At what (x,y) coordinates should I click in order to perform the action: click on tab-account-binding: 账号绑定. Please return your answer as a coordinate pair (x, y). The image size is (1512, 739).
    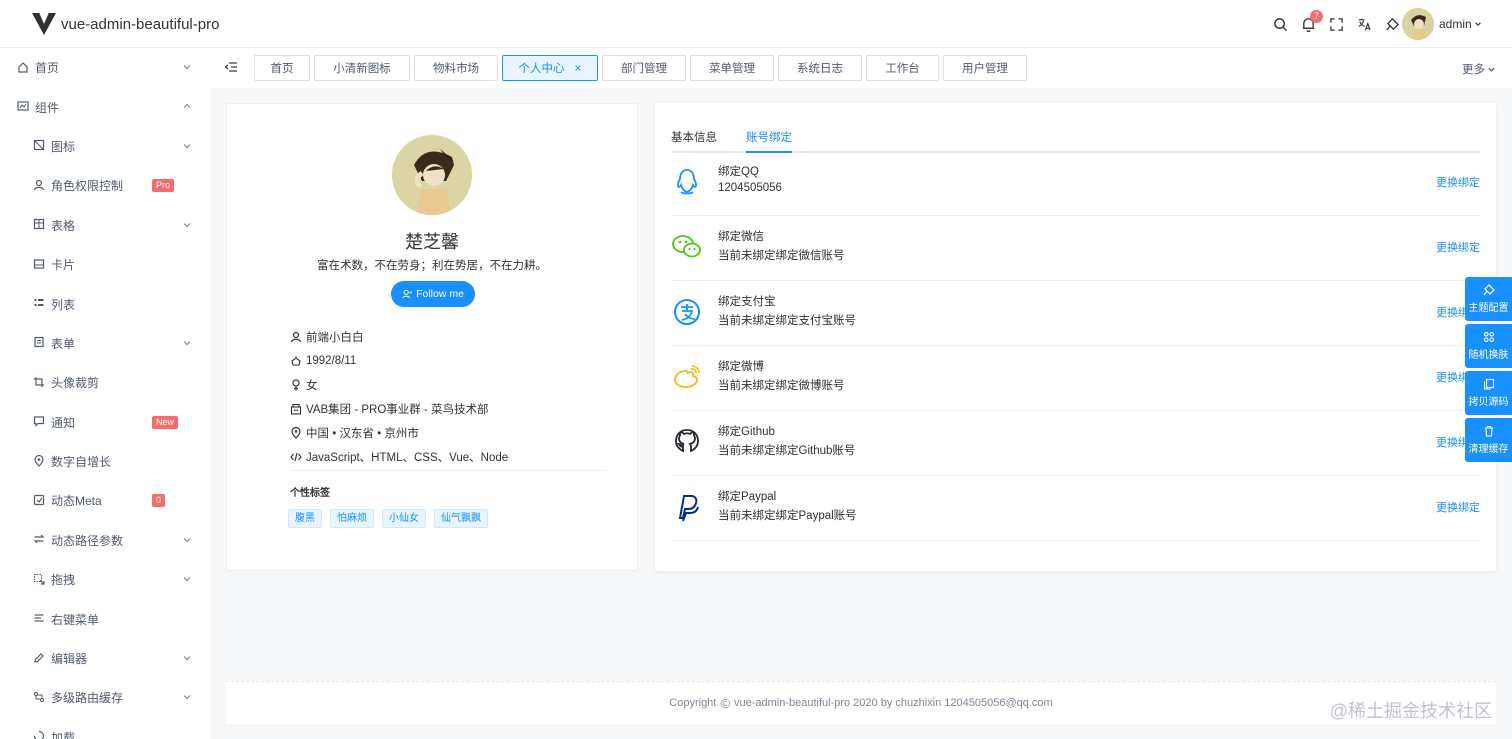
    Looking at the image, I should click on (769, 137).